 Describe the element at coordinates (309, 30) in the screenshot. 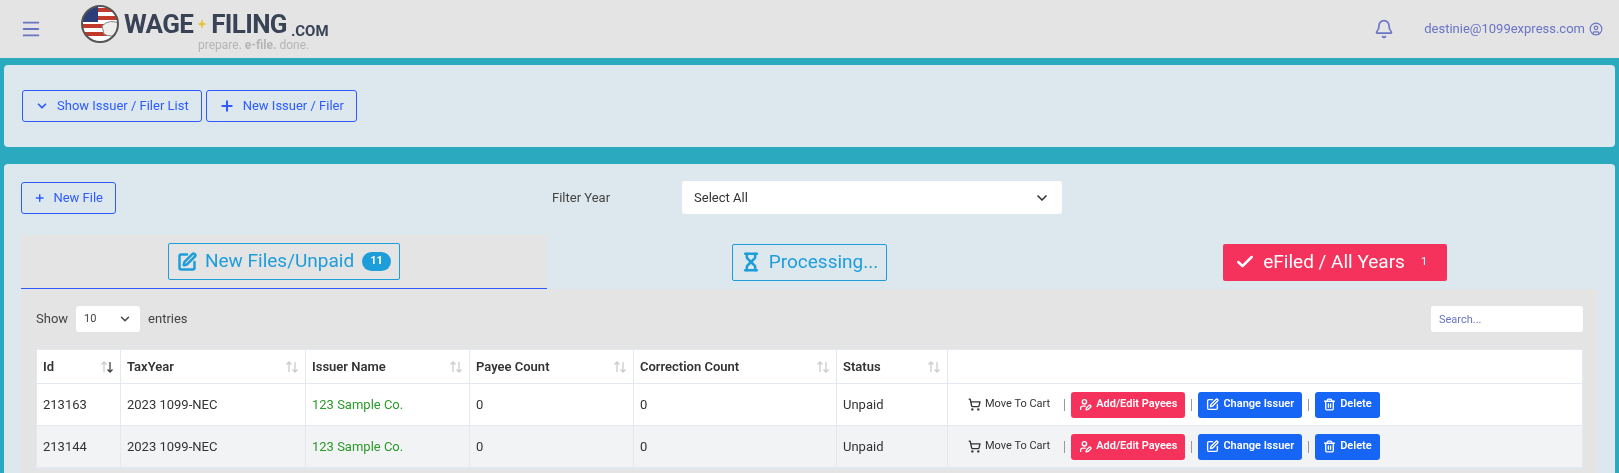

I see `logo-suffix: .COM` at that location.